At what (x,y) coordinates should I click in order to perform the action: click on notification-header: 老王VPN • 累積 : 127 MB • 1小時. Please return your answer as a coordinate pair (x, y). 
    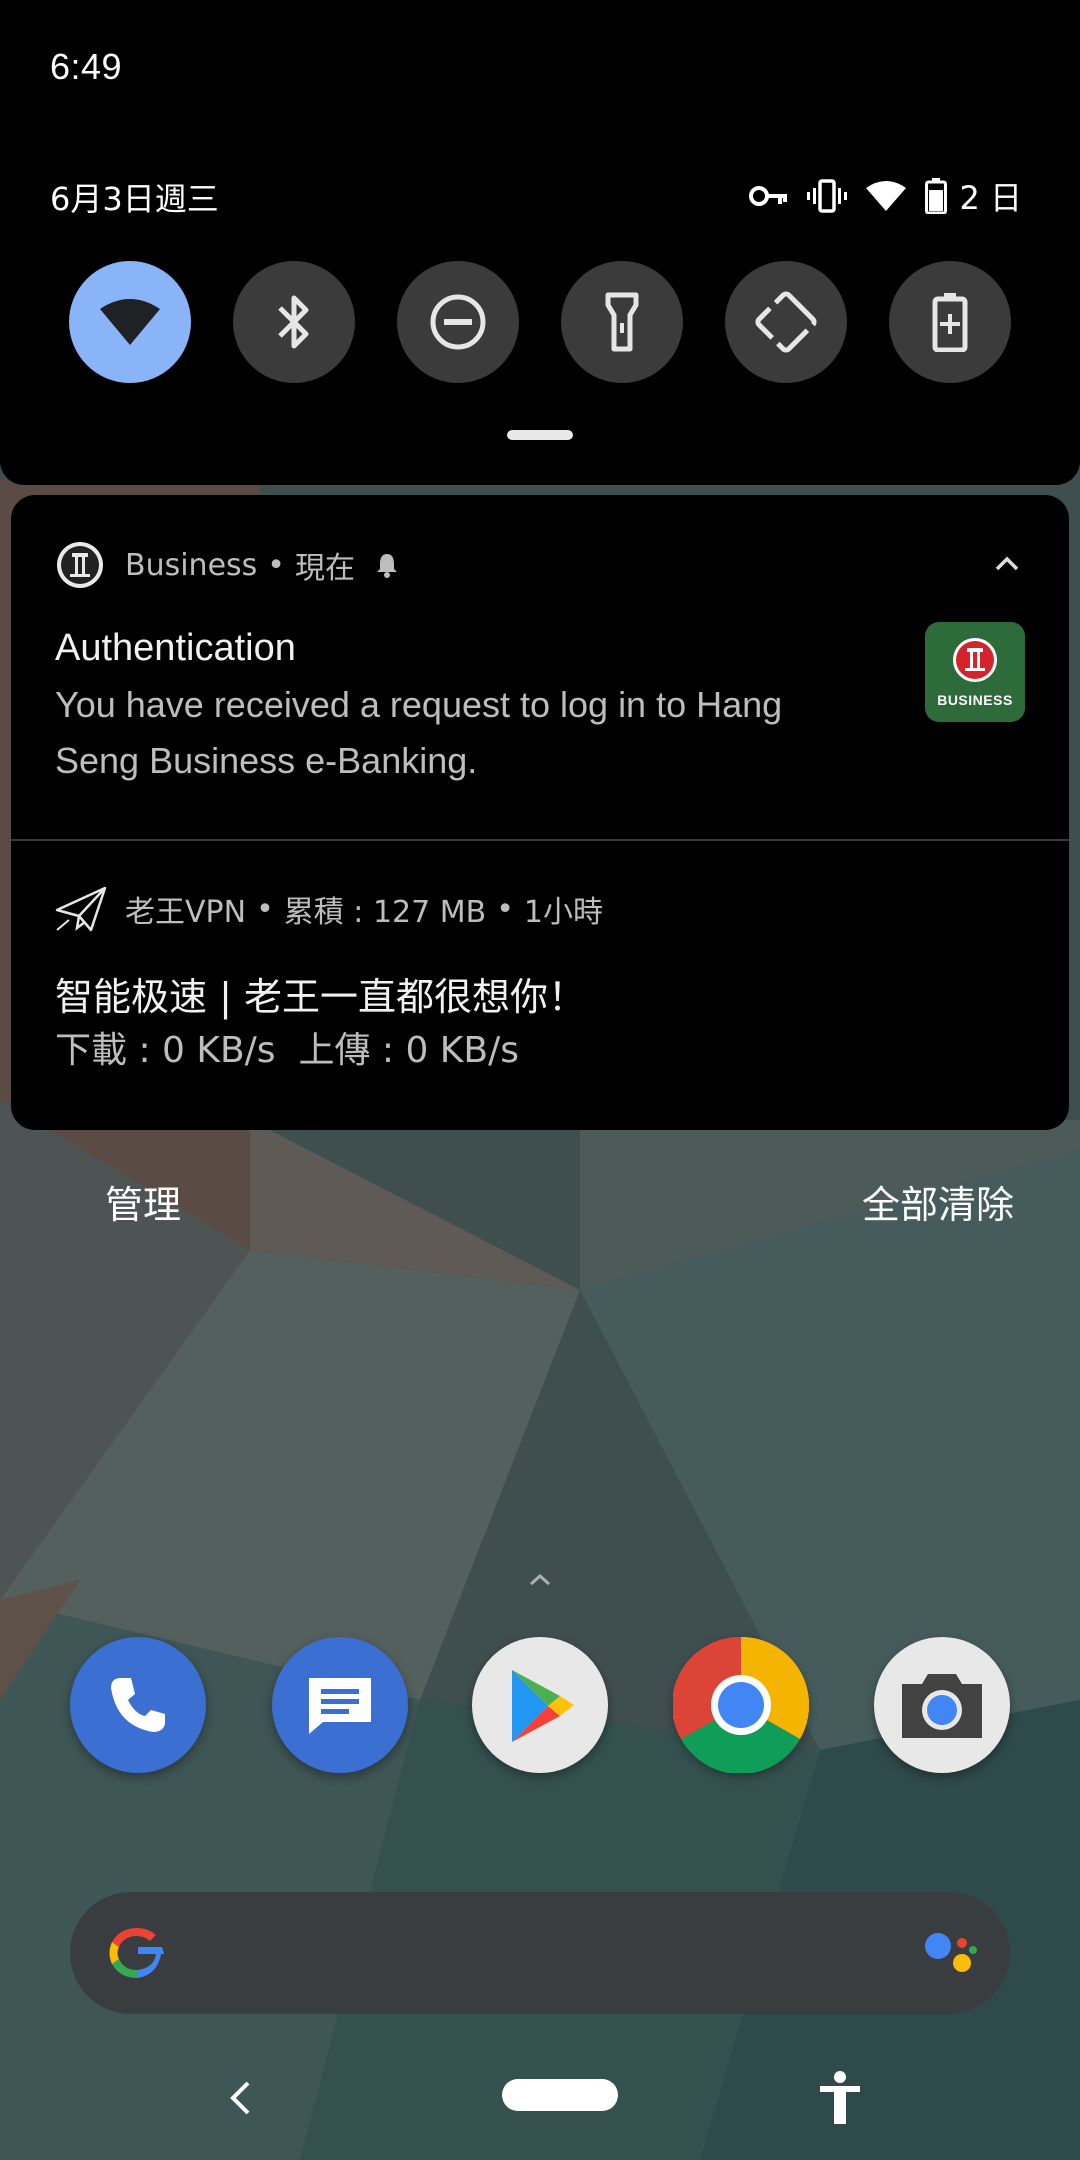
    Looking at the image, I should click on (329, 909).